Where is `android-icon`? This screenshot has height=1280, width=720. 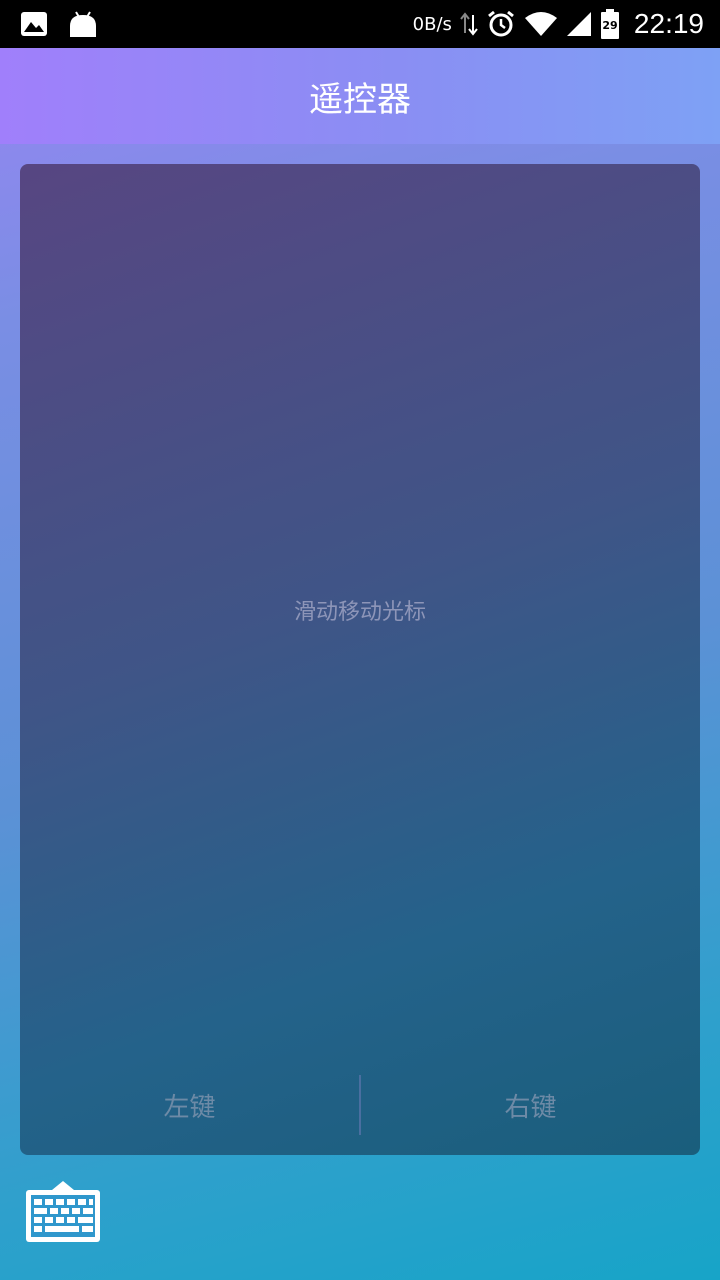 android-icon is located at coordinates (83, 24).